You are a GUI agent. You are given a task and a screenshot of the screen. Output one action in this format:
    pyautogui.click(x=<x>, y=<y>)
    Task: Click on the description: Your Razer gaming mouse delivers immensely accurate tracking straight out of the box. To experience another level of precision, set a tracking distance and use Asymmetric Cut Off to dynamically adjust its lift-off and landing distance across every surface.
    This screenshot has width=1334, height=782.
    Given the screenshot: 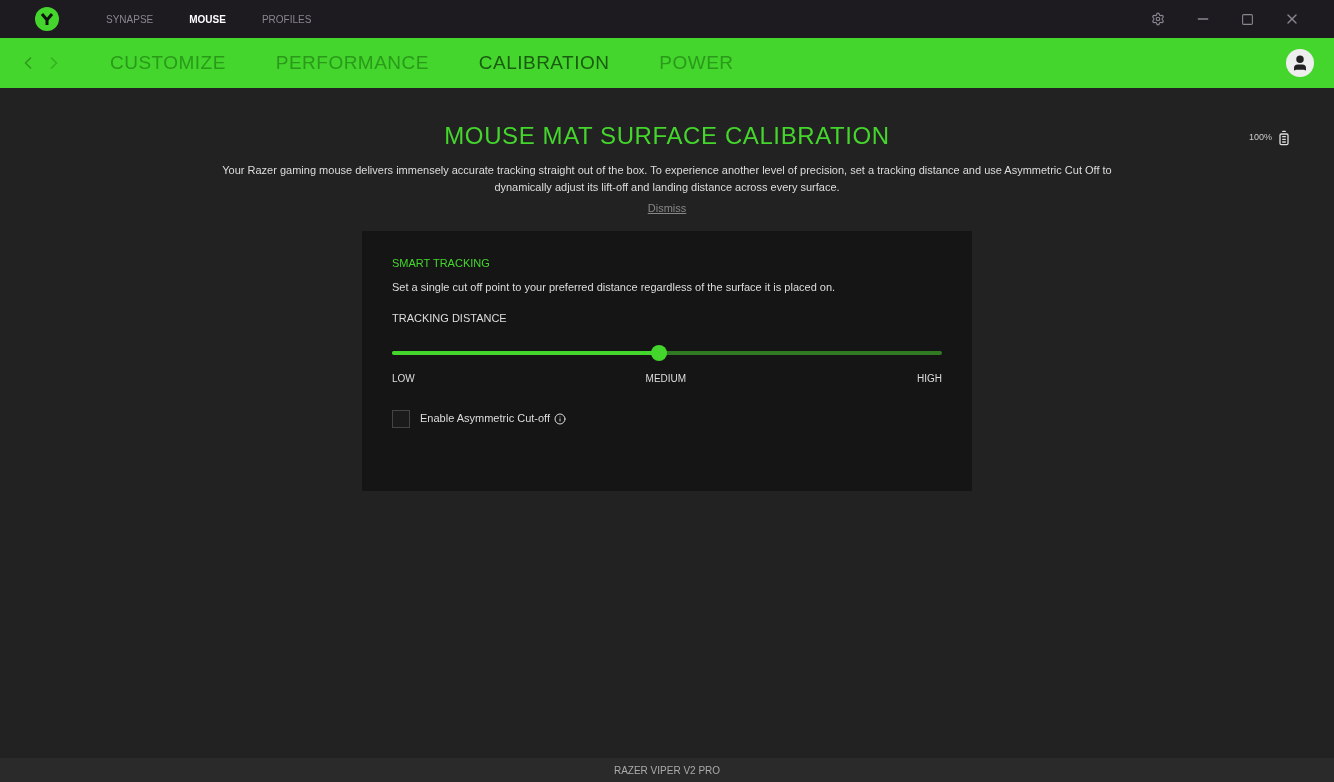 What is the action you would take?
    pyautogui.click(x=667, y=179)
    